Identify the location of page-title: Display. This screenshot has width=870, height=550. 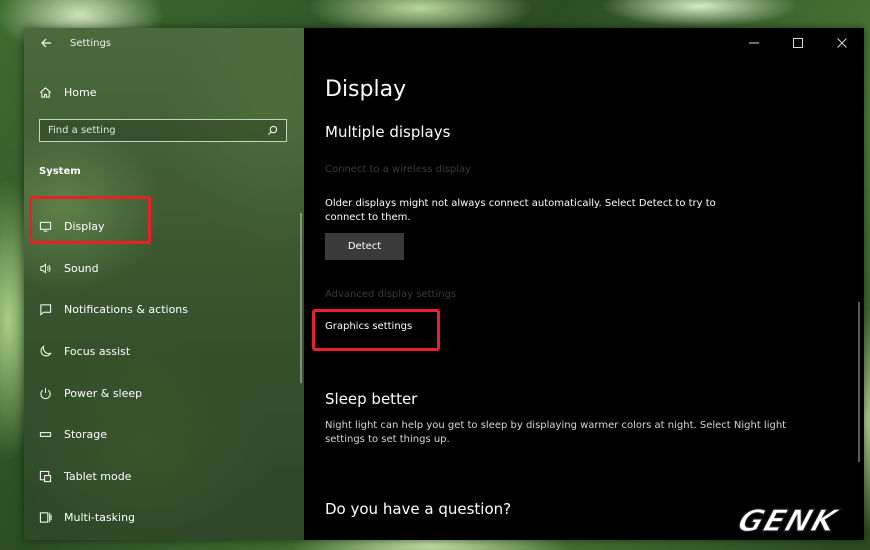
(366, 89).